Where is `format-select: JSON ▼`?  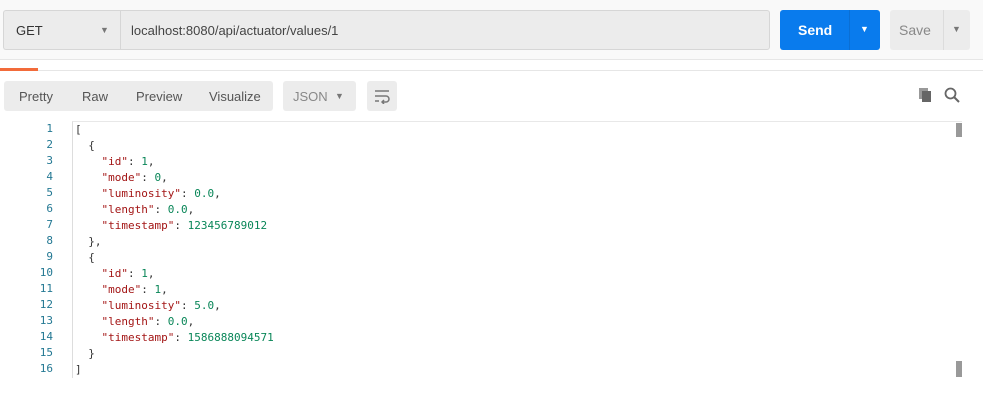
format-select: JSON ▼ is located at coordinates (319, 96).